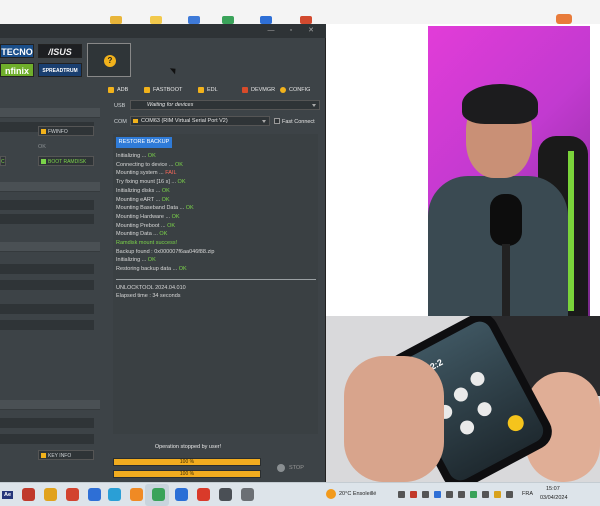 This screenshot has width=600, height=506. I want to click on boot-ramdisk-button: BOOT RAMDISK, so click(66, 161).